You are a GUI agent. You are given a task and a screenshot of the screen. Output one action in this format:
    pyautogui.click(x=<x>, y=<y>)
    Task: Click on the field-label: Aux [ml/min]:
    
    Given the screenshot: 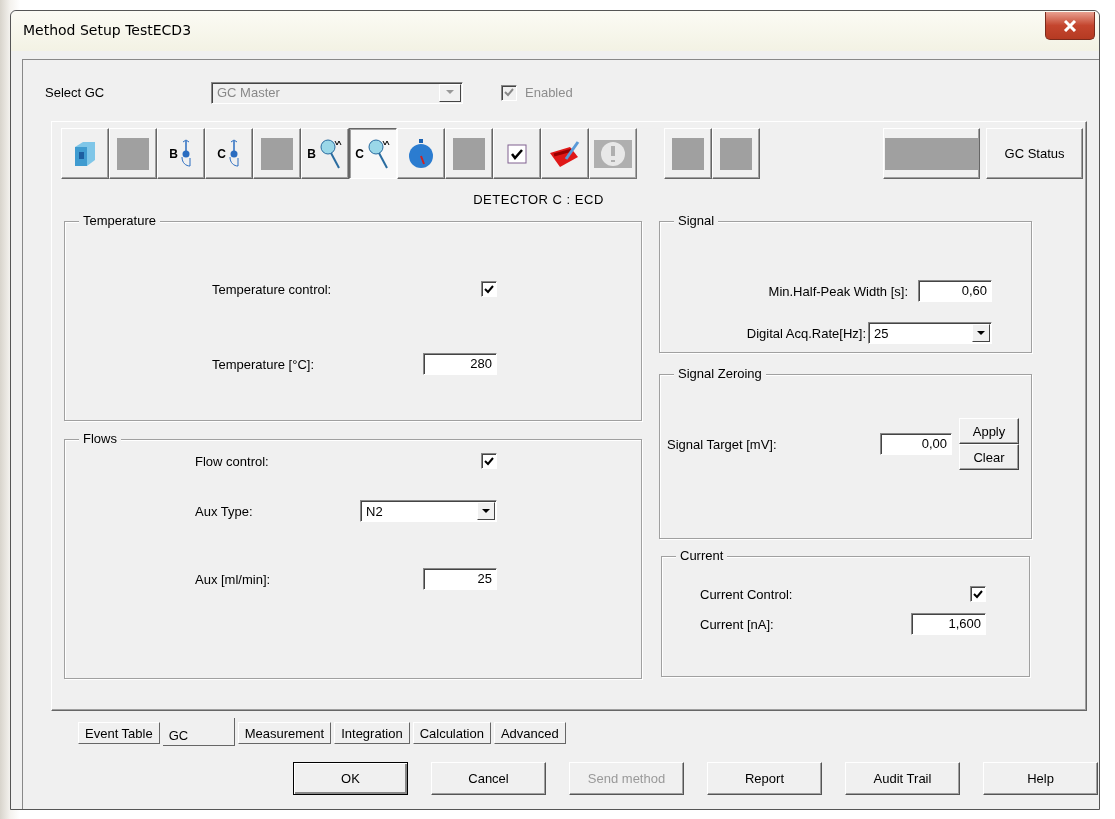 What is the action you would take?
    pyautogui.click(x=233, y=579)
    